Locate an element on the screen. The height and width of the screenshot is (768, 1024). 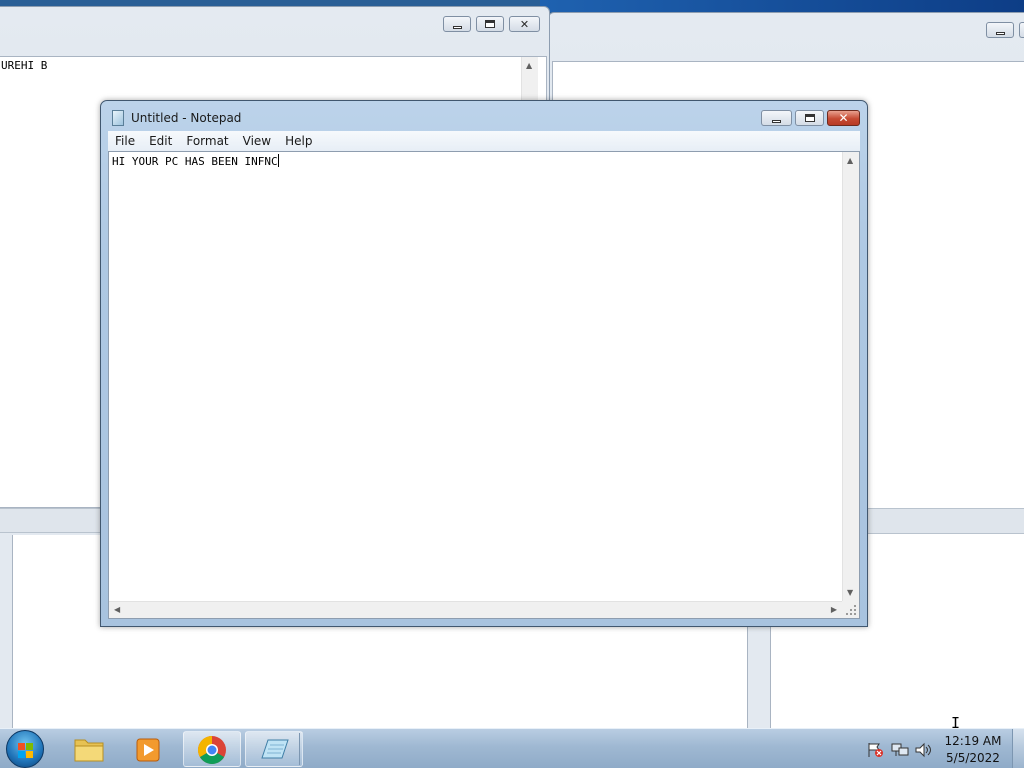
clock-time: 12:19 AM is located at coordinates (973, 741).